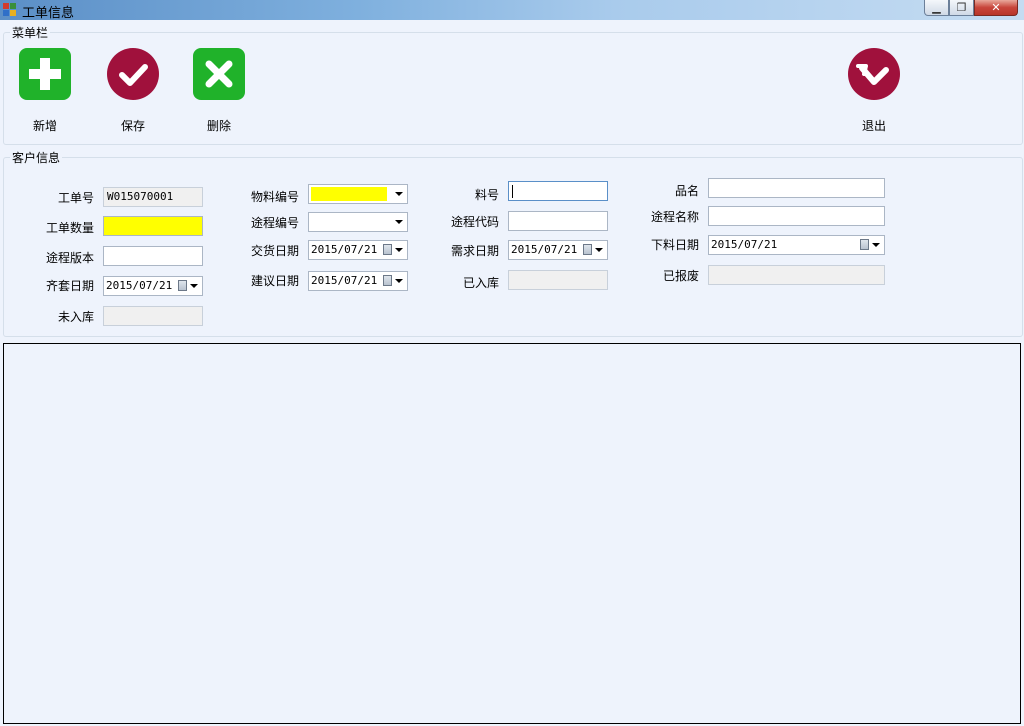 Image resolution: width=1024 pixels, height=726 pixels. I want to click on exit-button-label: 退出, so click(873, 126).